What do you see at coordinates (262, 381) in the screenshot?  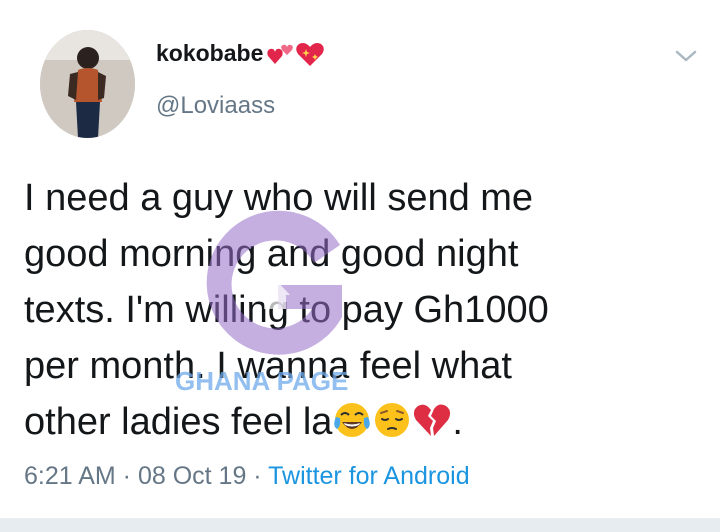 I see `watermark-text: GHANA PAGE` at bounding box center [262, 381].